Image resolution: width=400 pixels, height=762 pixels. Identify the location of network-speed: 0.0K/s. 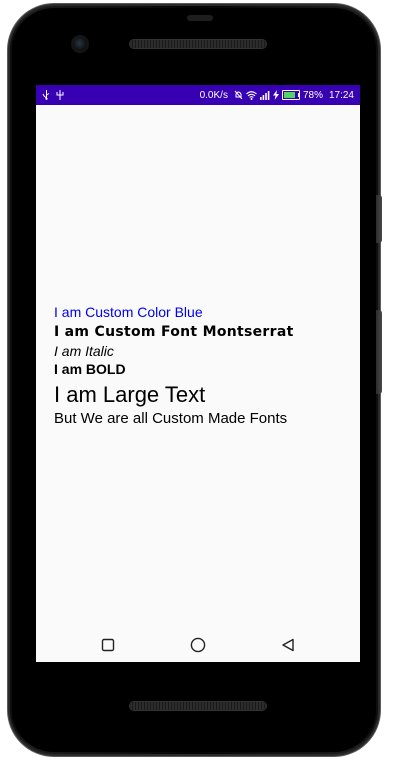
(213, 95).